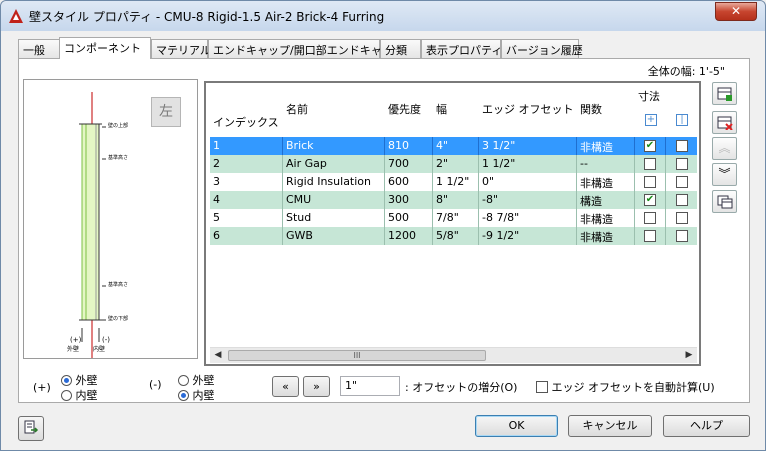 This screenshot has width=766, height=451. What do you see at coordinates (591, 109) in the screenshot?
I see `header-function: 関数` at bounding box center [591, 109].